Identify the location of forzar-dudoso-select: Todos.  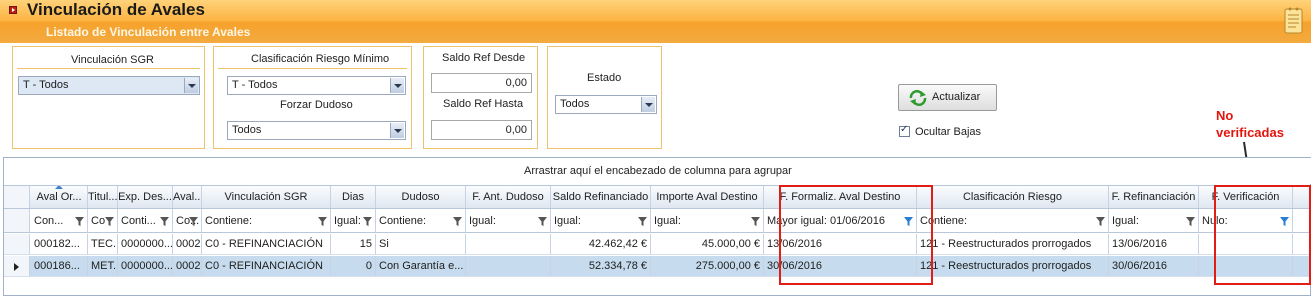
(316, 130).